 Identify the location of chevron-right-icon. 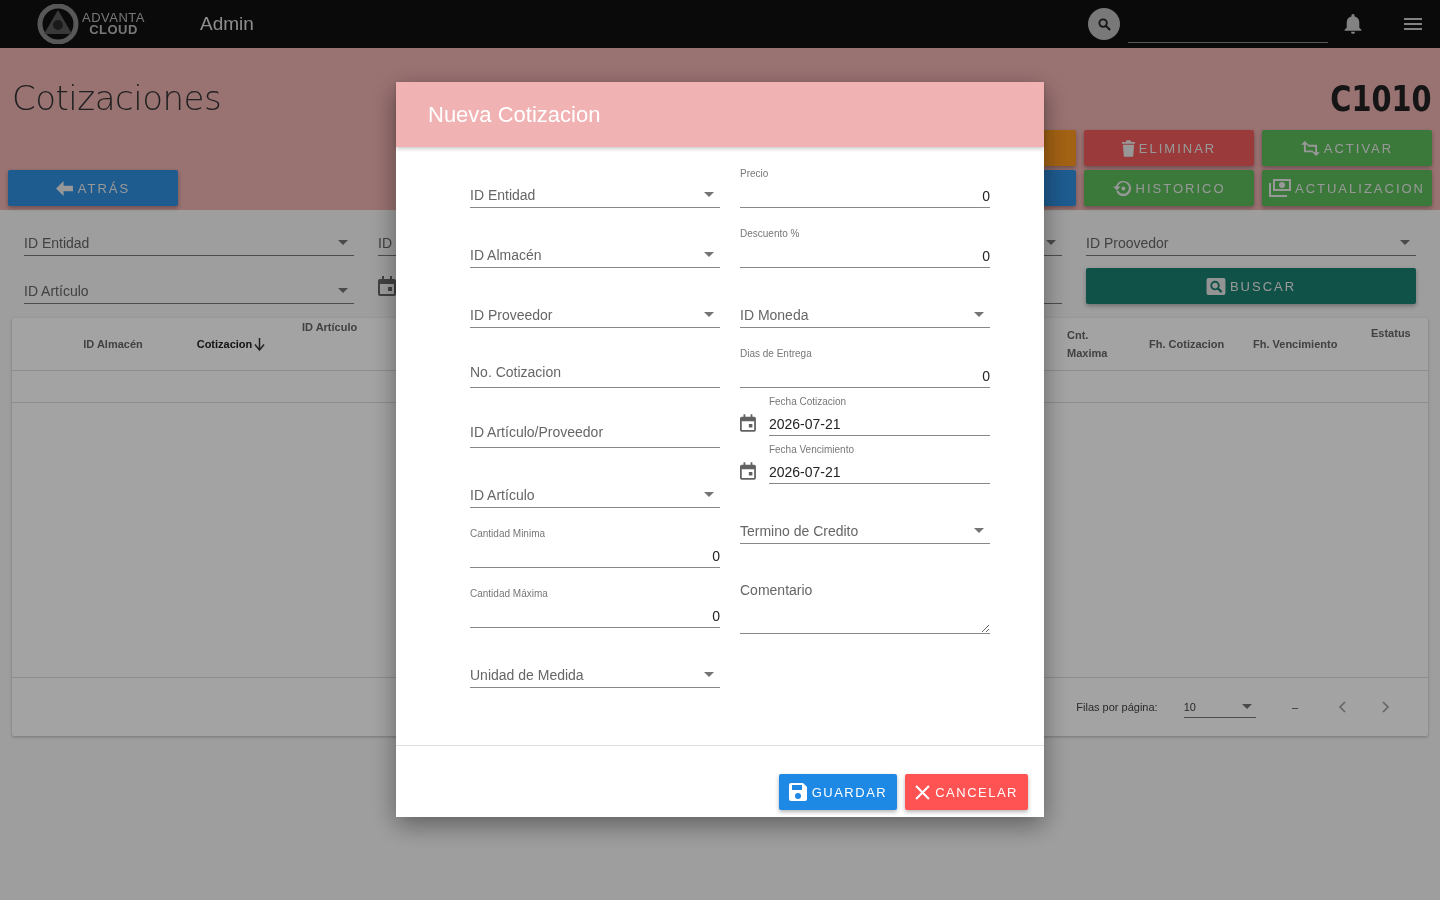
(1386, 707).